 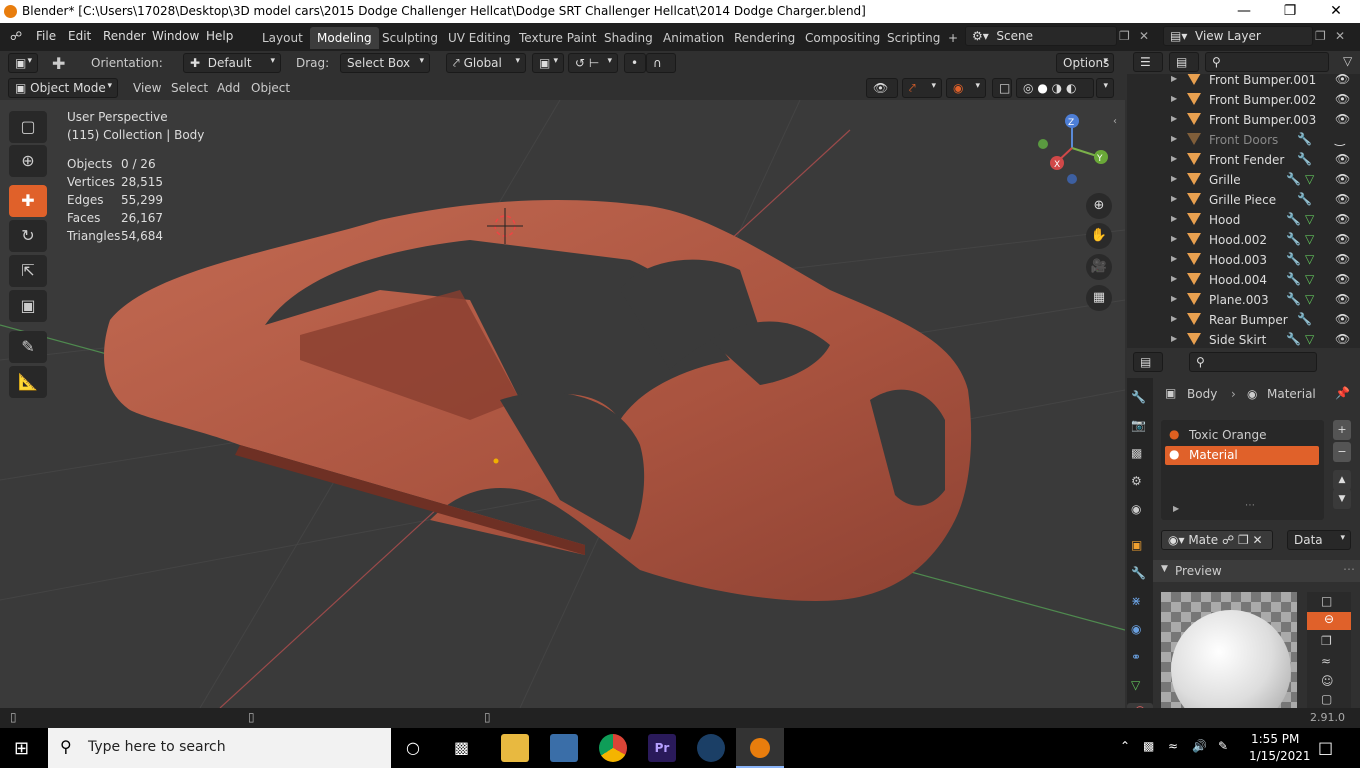 I want to click on overlay-dropdown: ◉ ▾, so click(x=966, y=88).